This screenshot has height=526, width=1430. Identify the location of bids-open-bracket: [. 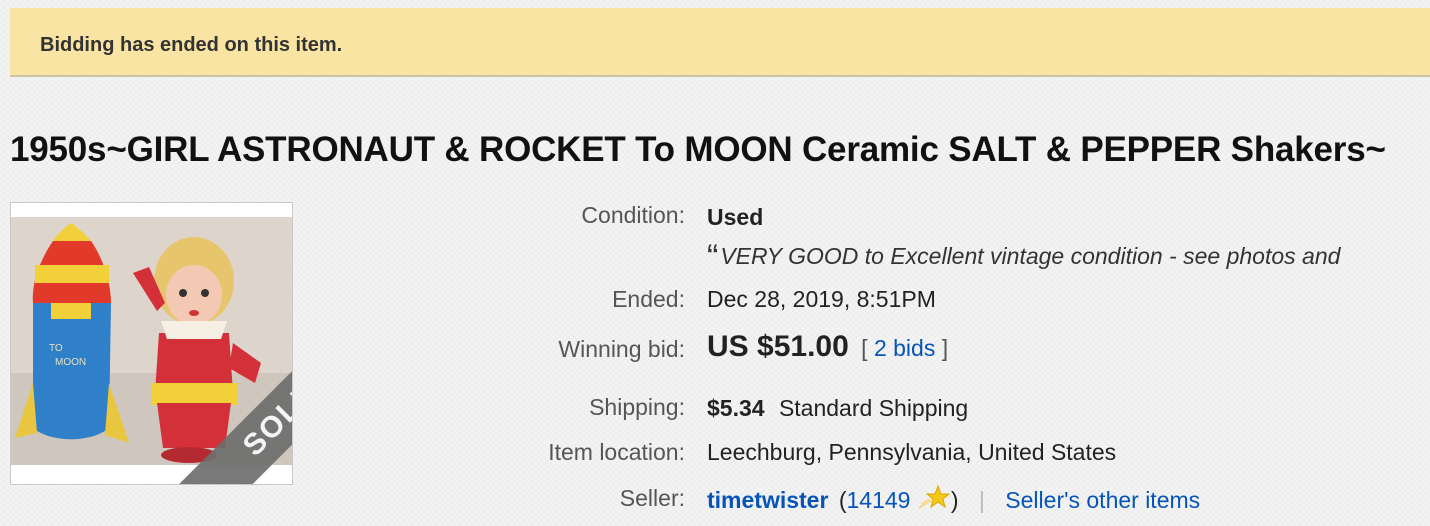
(864, 348).